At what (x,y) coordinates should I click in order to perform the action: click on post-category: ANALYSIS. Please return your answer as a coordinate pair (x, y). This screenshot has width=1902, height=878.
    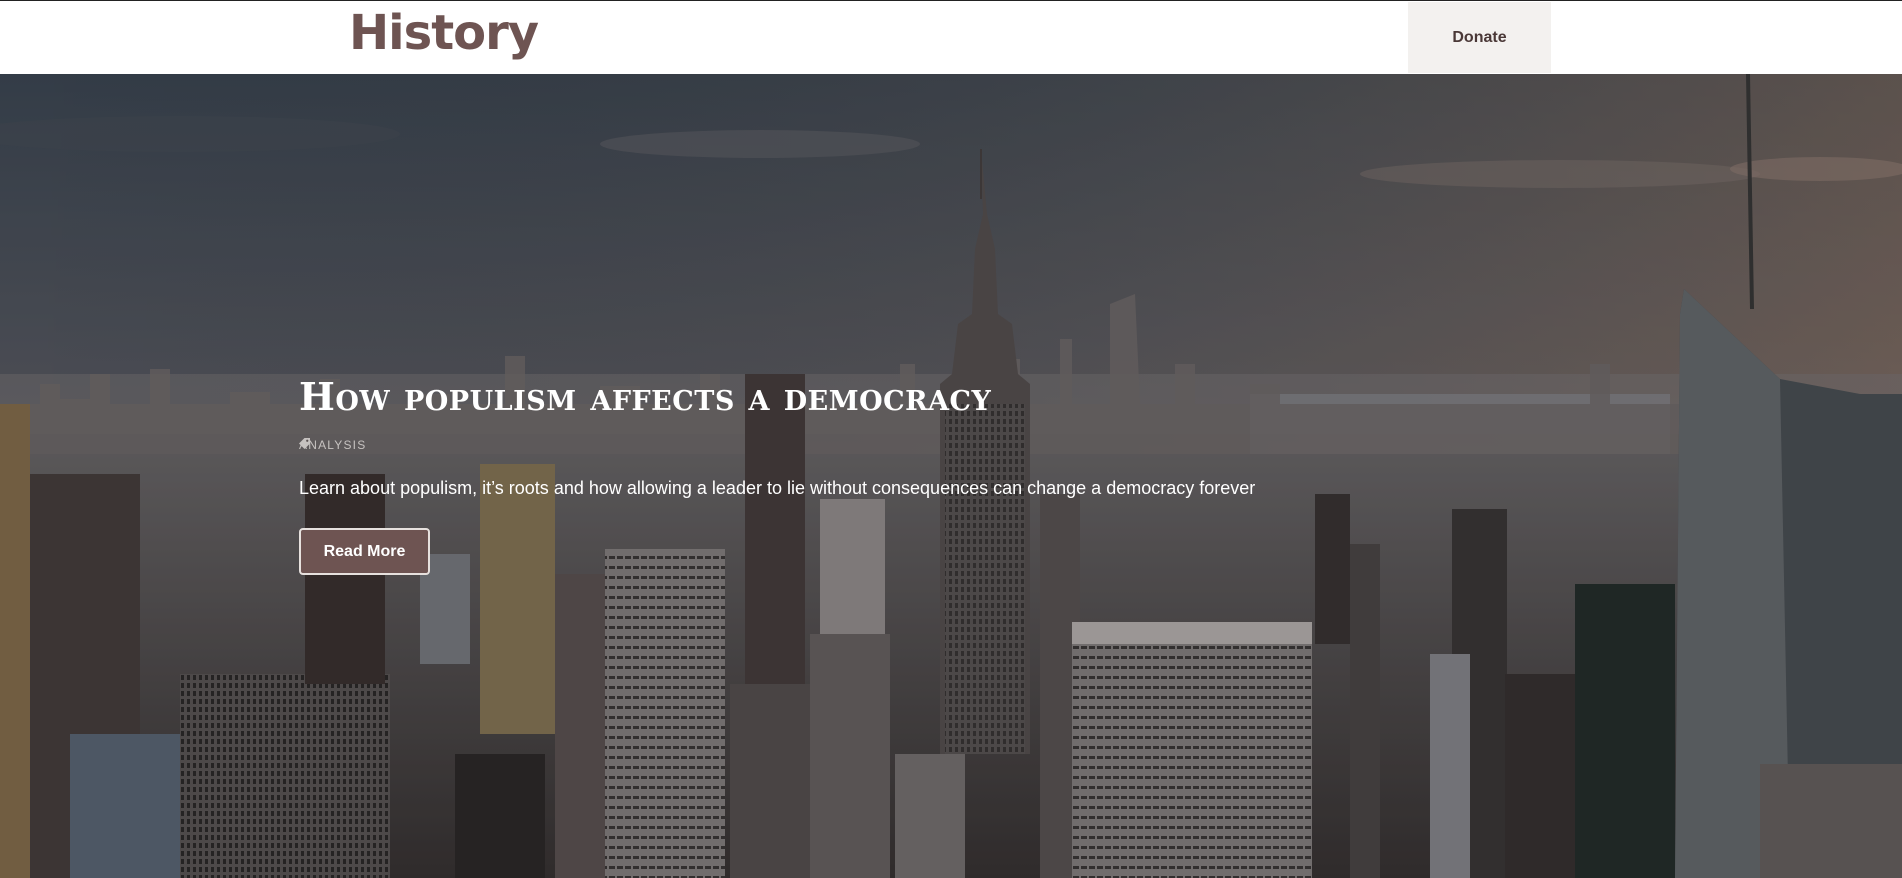
    Looking at the image, I should click on (332, 445).